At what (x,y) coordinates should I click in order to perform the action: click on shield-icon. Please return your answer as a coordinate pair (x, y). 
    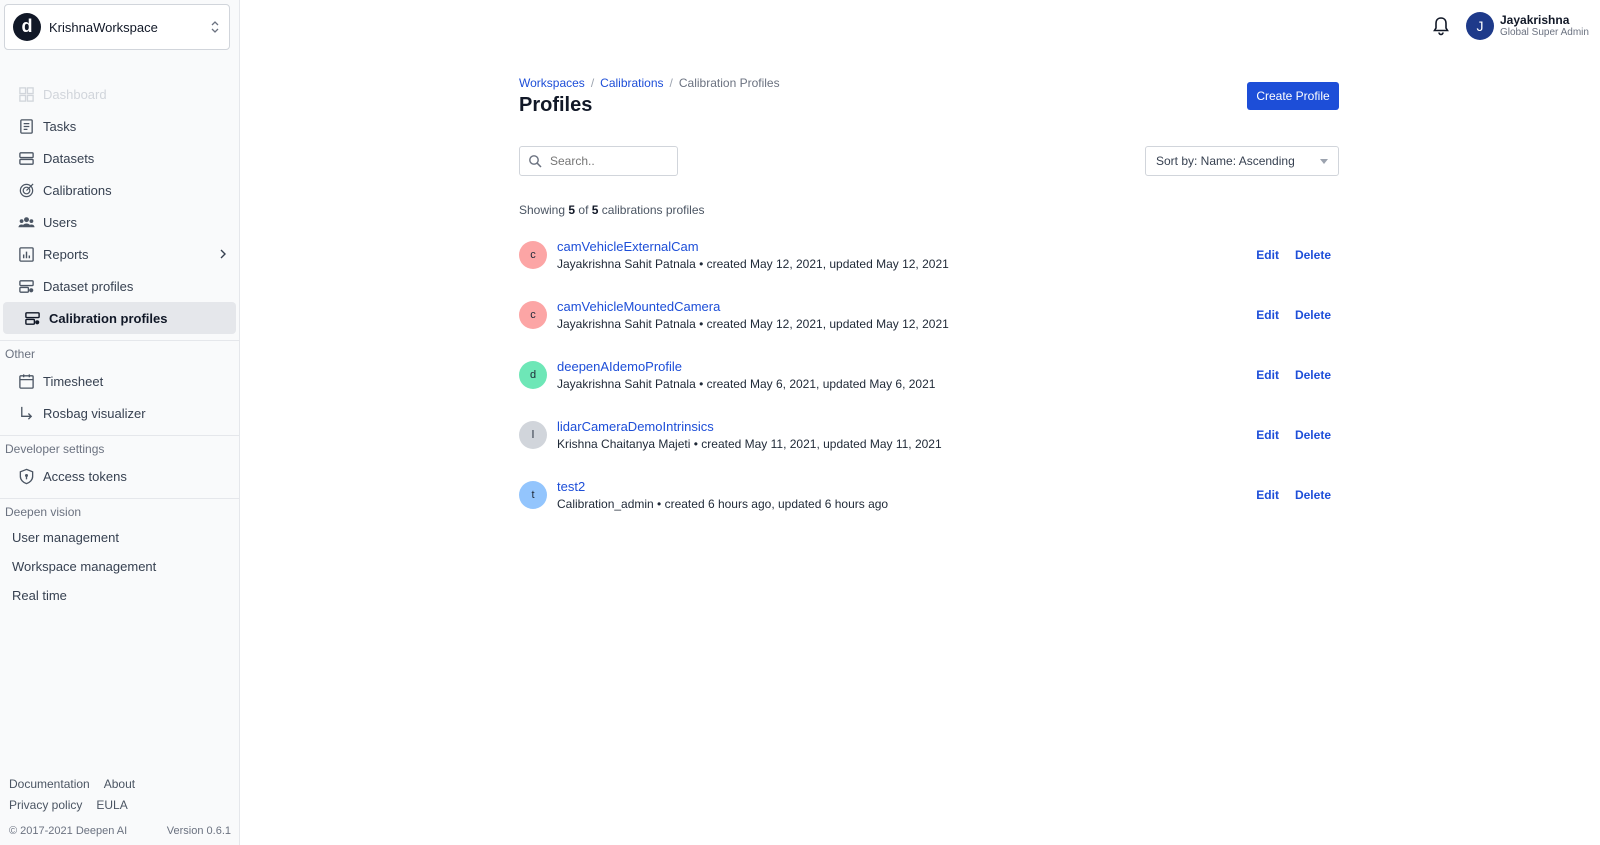
    Looking at the image, I should click on (26, 476).